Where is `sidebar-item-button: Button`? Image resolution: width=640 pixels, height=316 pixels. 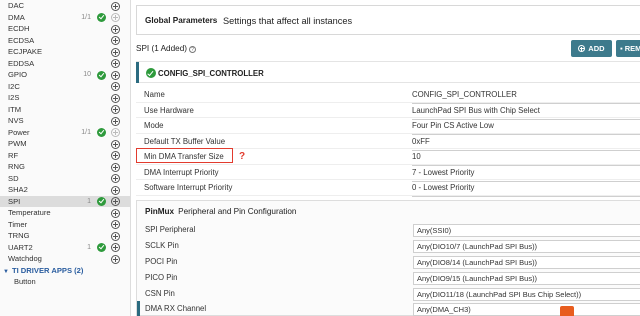 sidebar-item-button: Button is located at coordinates (65, 282).